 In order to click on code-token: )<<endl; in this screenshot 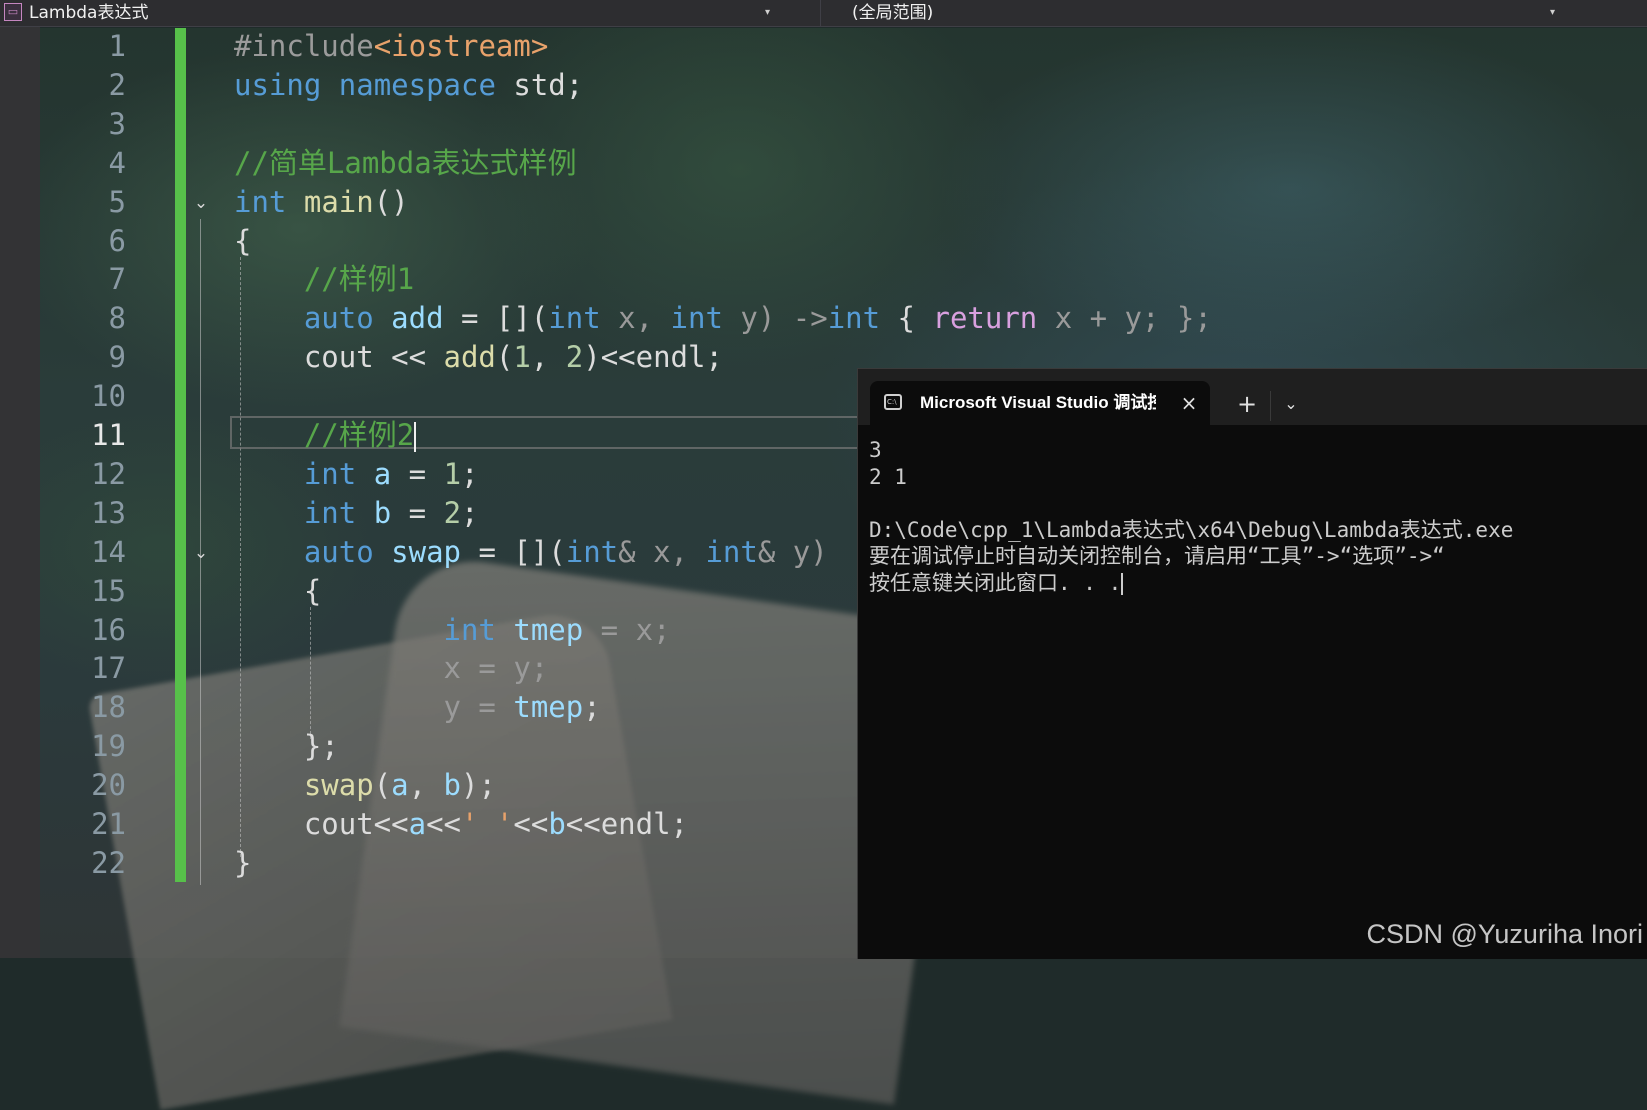, I will do `click(653, 357)`.